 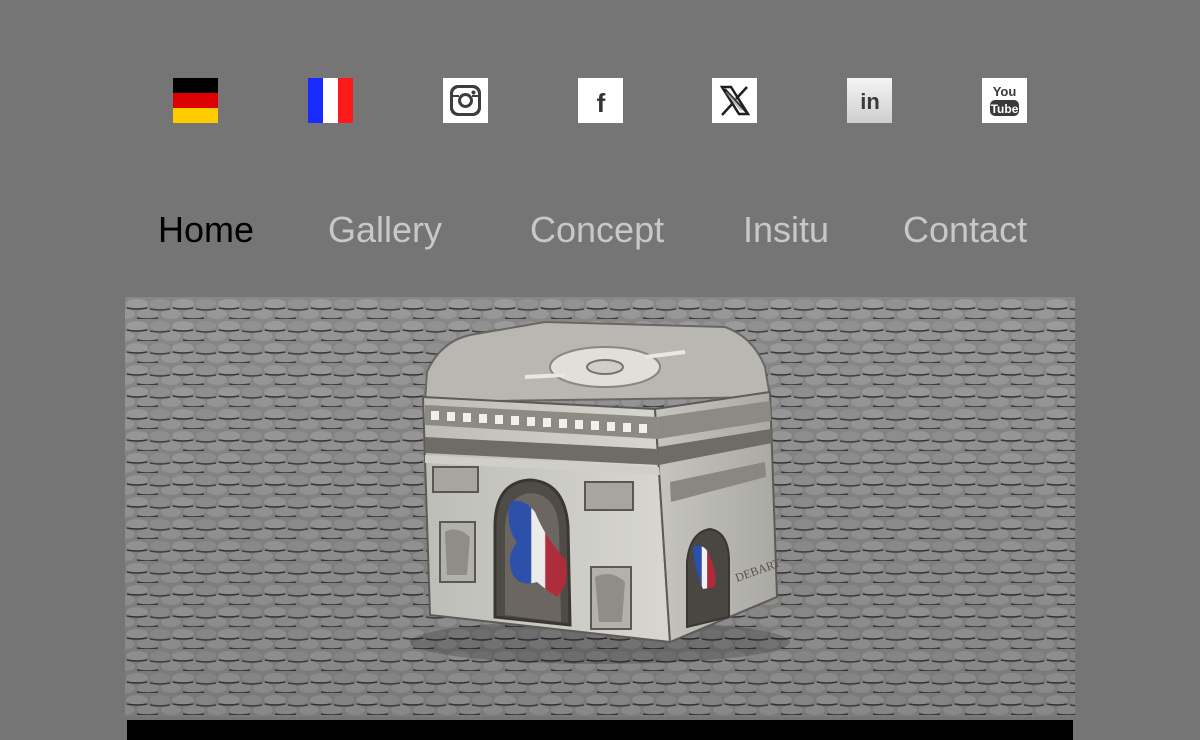 I want to click on instagram-icon, so click(x=465, y=100).